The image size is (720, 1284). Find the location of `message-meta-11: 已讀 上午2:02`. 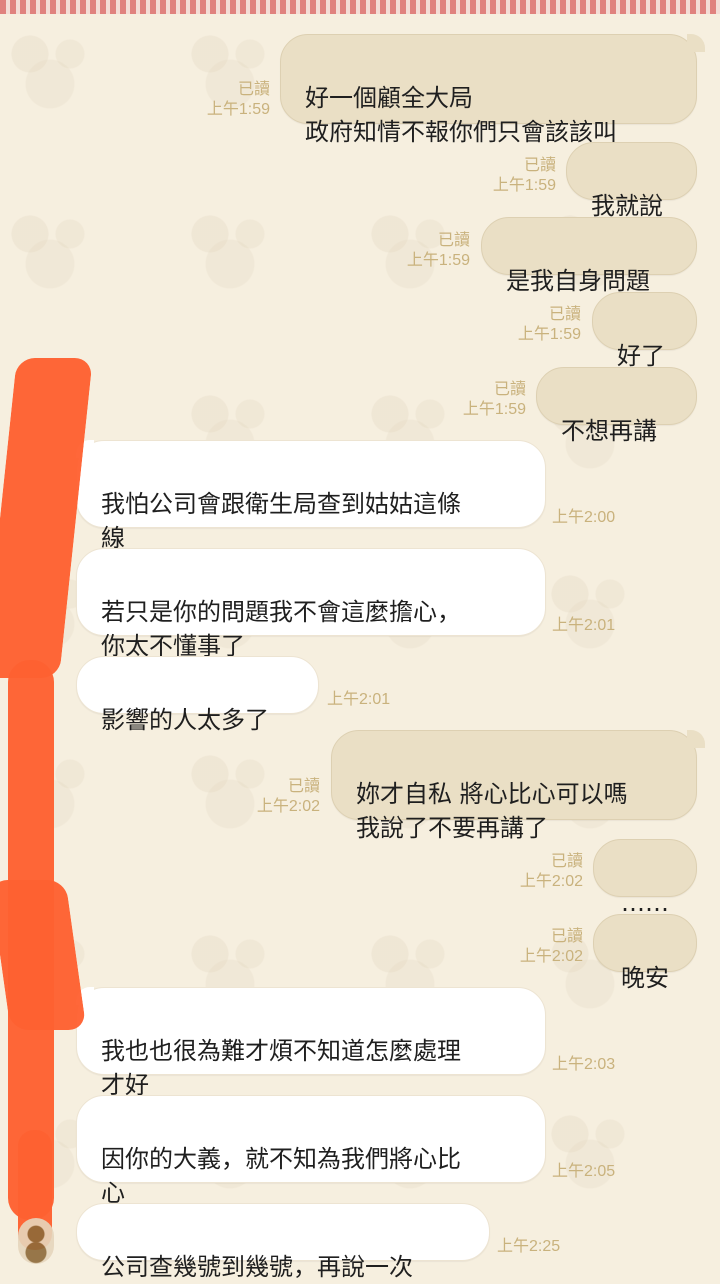

message-meta-11: 已讀 上午2:02 is located at coordinates (543, 947).